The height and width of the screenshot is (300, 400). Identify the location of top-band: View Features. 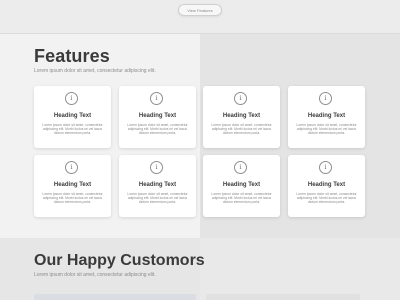
(200, 17).